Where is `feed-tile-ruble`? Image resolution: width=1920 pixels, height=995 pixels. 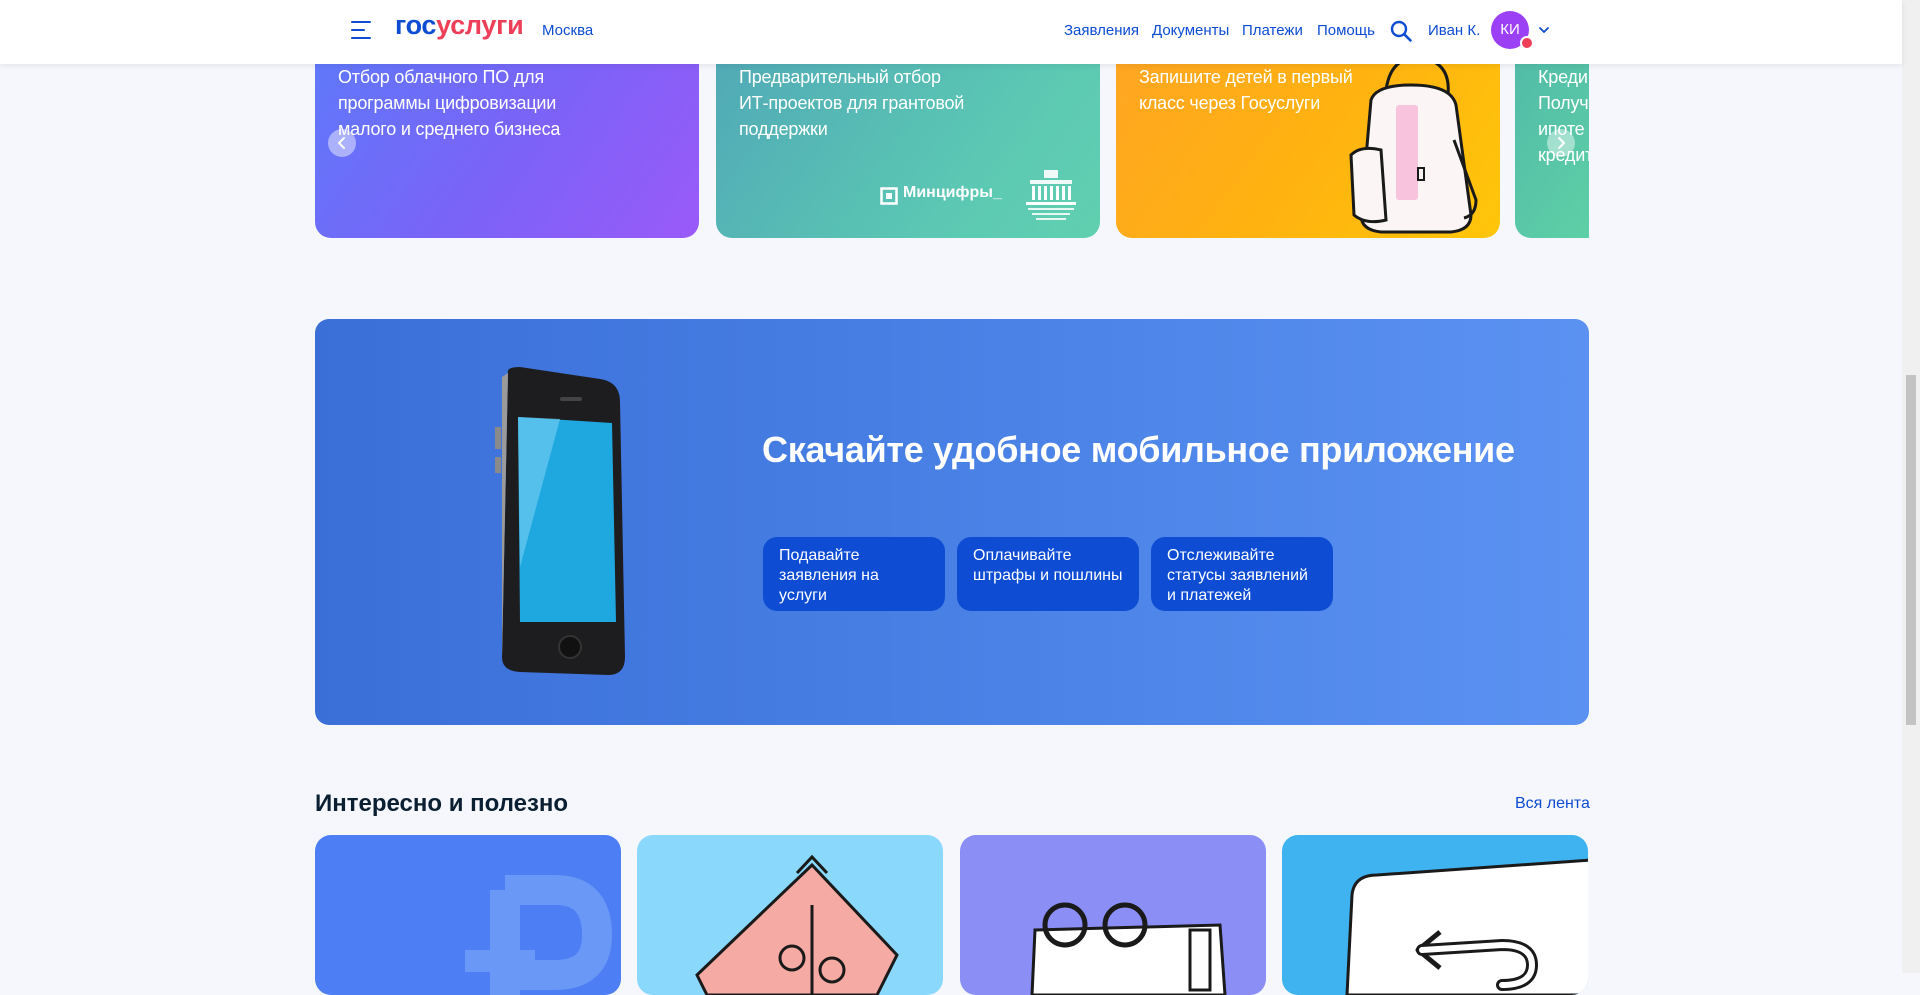
feed-tile-ruble is located at coordinates (468, 915).